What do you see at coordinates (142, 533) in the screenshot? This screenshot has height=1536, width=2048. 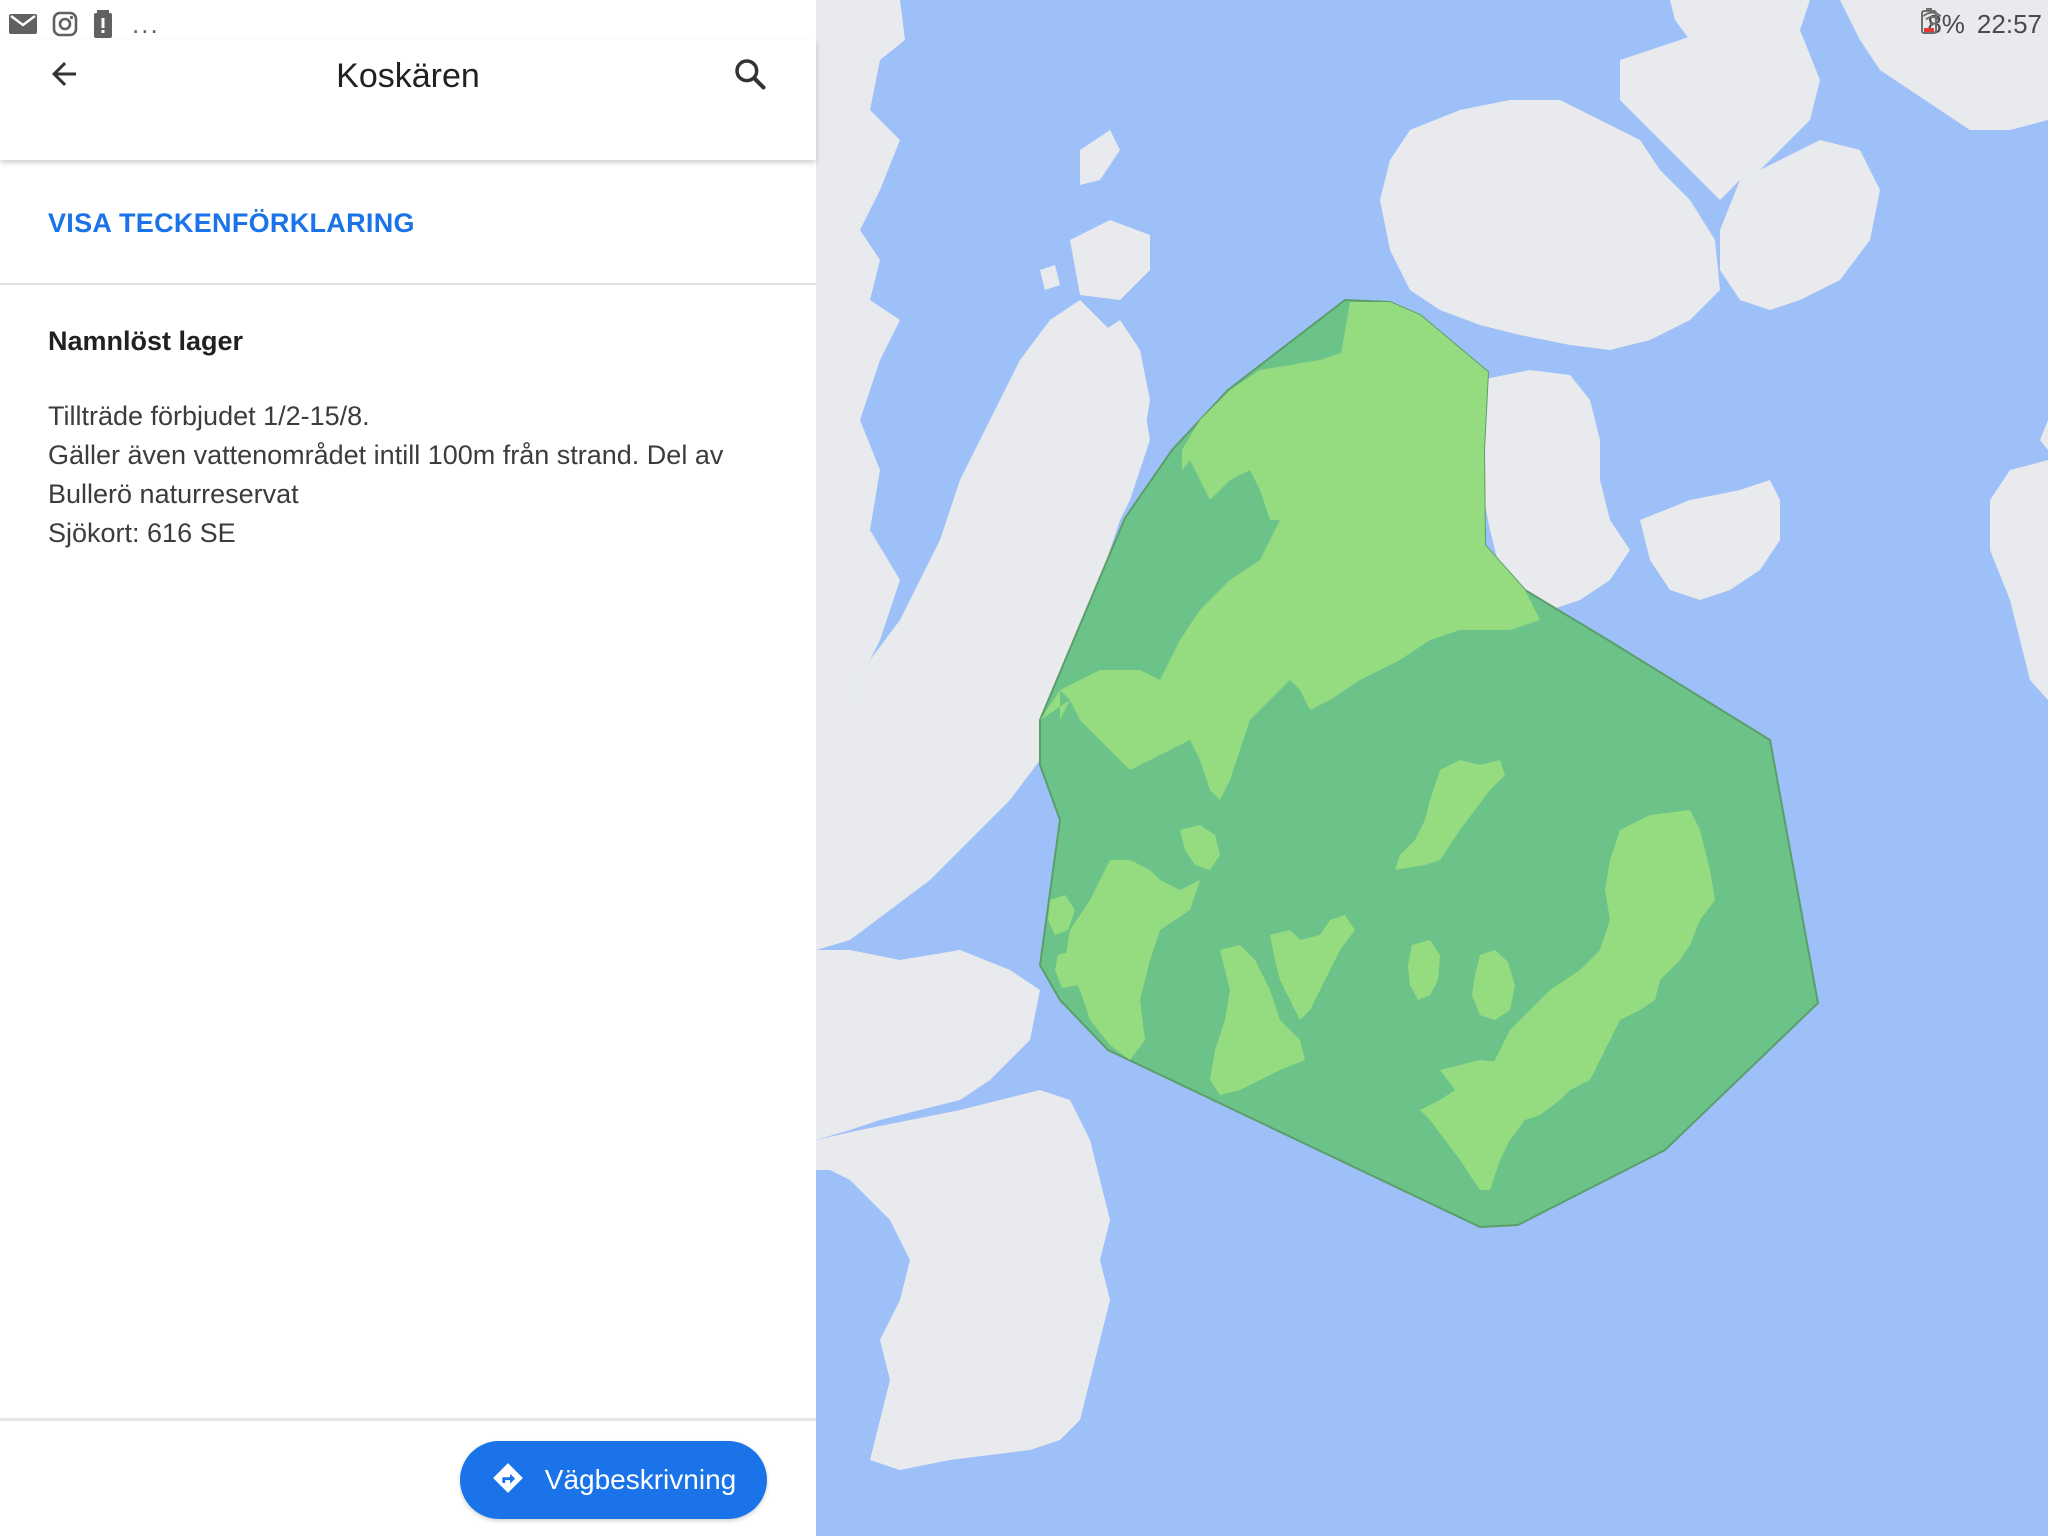 I see `description-line: Sjökort: 616 SE` at bounding box center [142, 533].